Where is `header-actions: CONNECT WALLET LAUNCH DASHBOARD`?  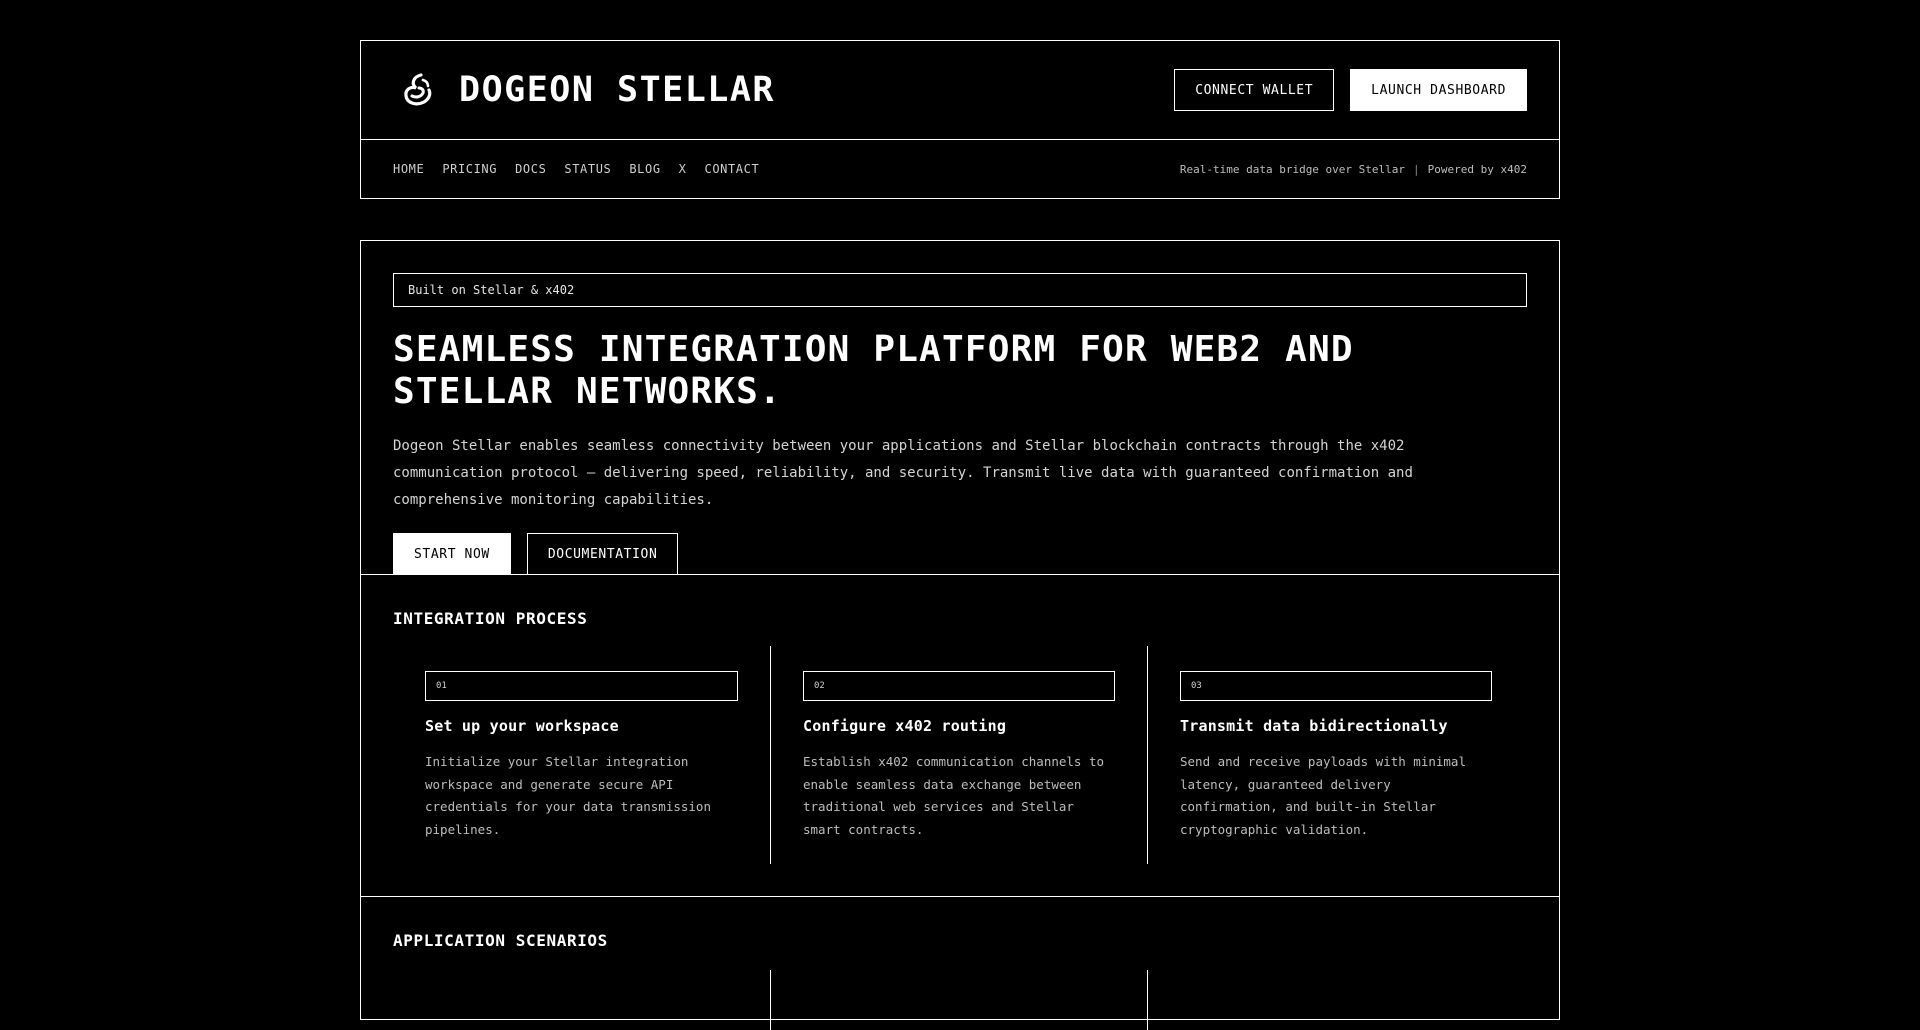 header-actions: CONNECT WALLET LAUNCH DASHBOARD is located at coordinates (1350, 90).